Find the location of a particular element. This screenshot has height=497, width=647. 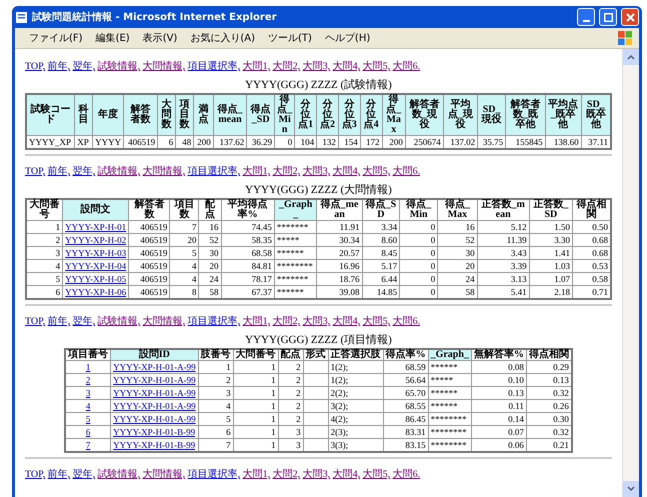

column-header: 得点_mean is located at coordinates (230, 115).